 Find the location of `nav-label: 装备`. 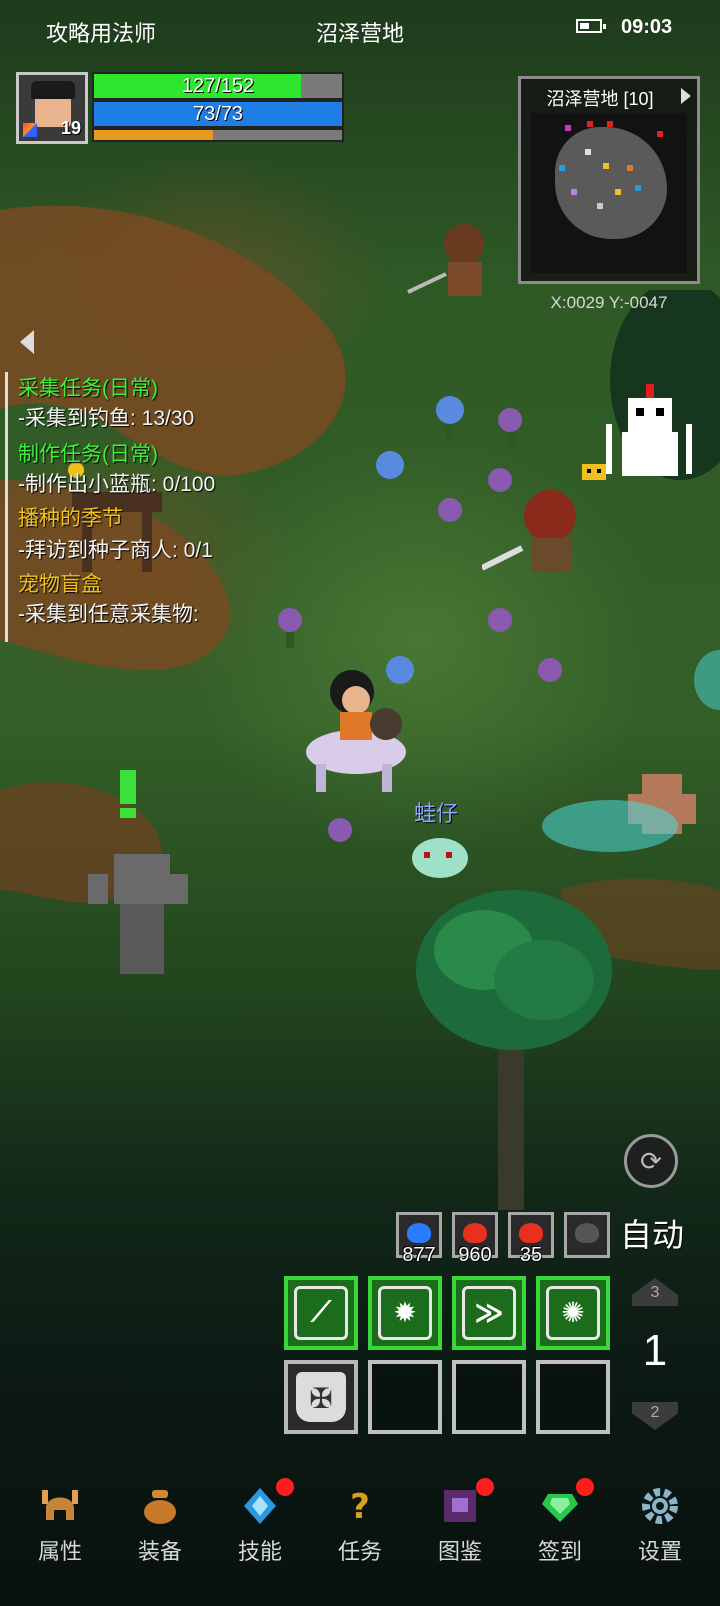

nav-label: 装备 is located at coordinates (159, 1551).